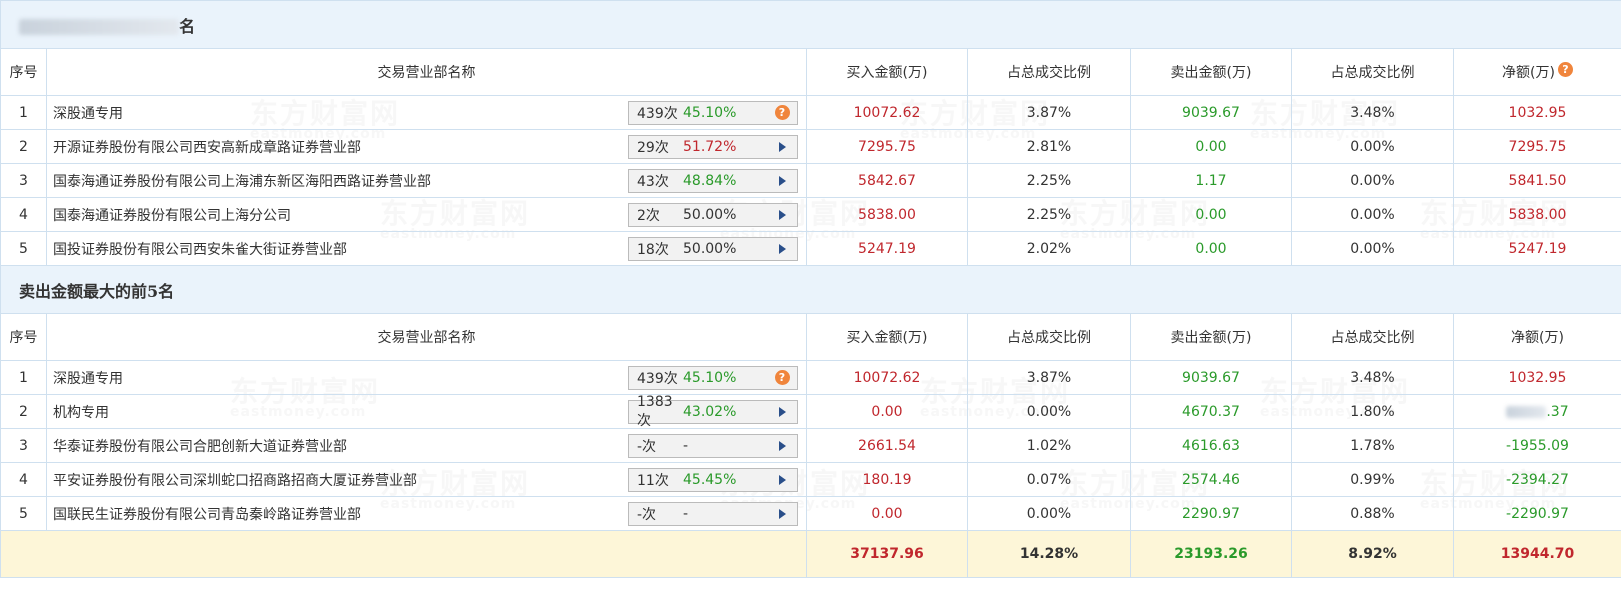 This screenshot has width=1621, height=601. What do you see at coordinates (810, 24) in the screenshot?
I see `section-header-buy: 名` at bounding box center [810, 24].